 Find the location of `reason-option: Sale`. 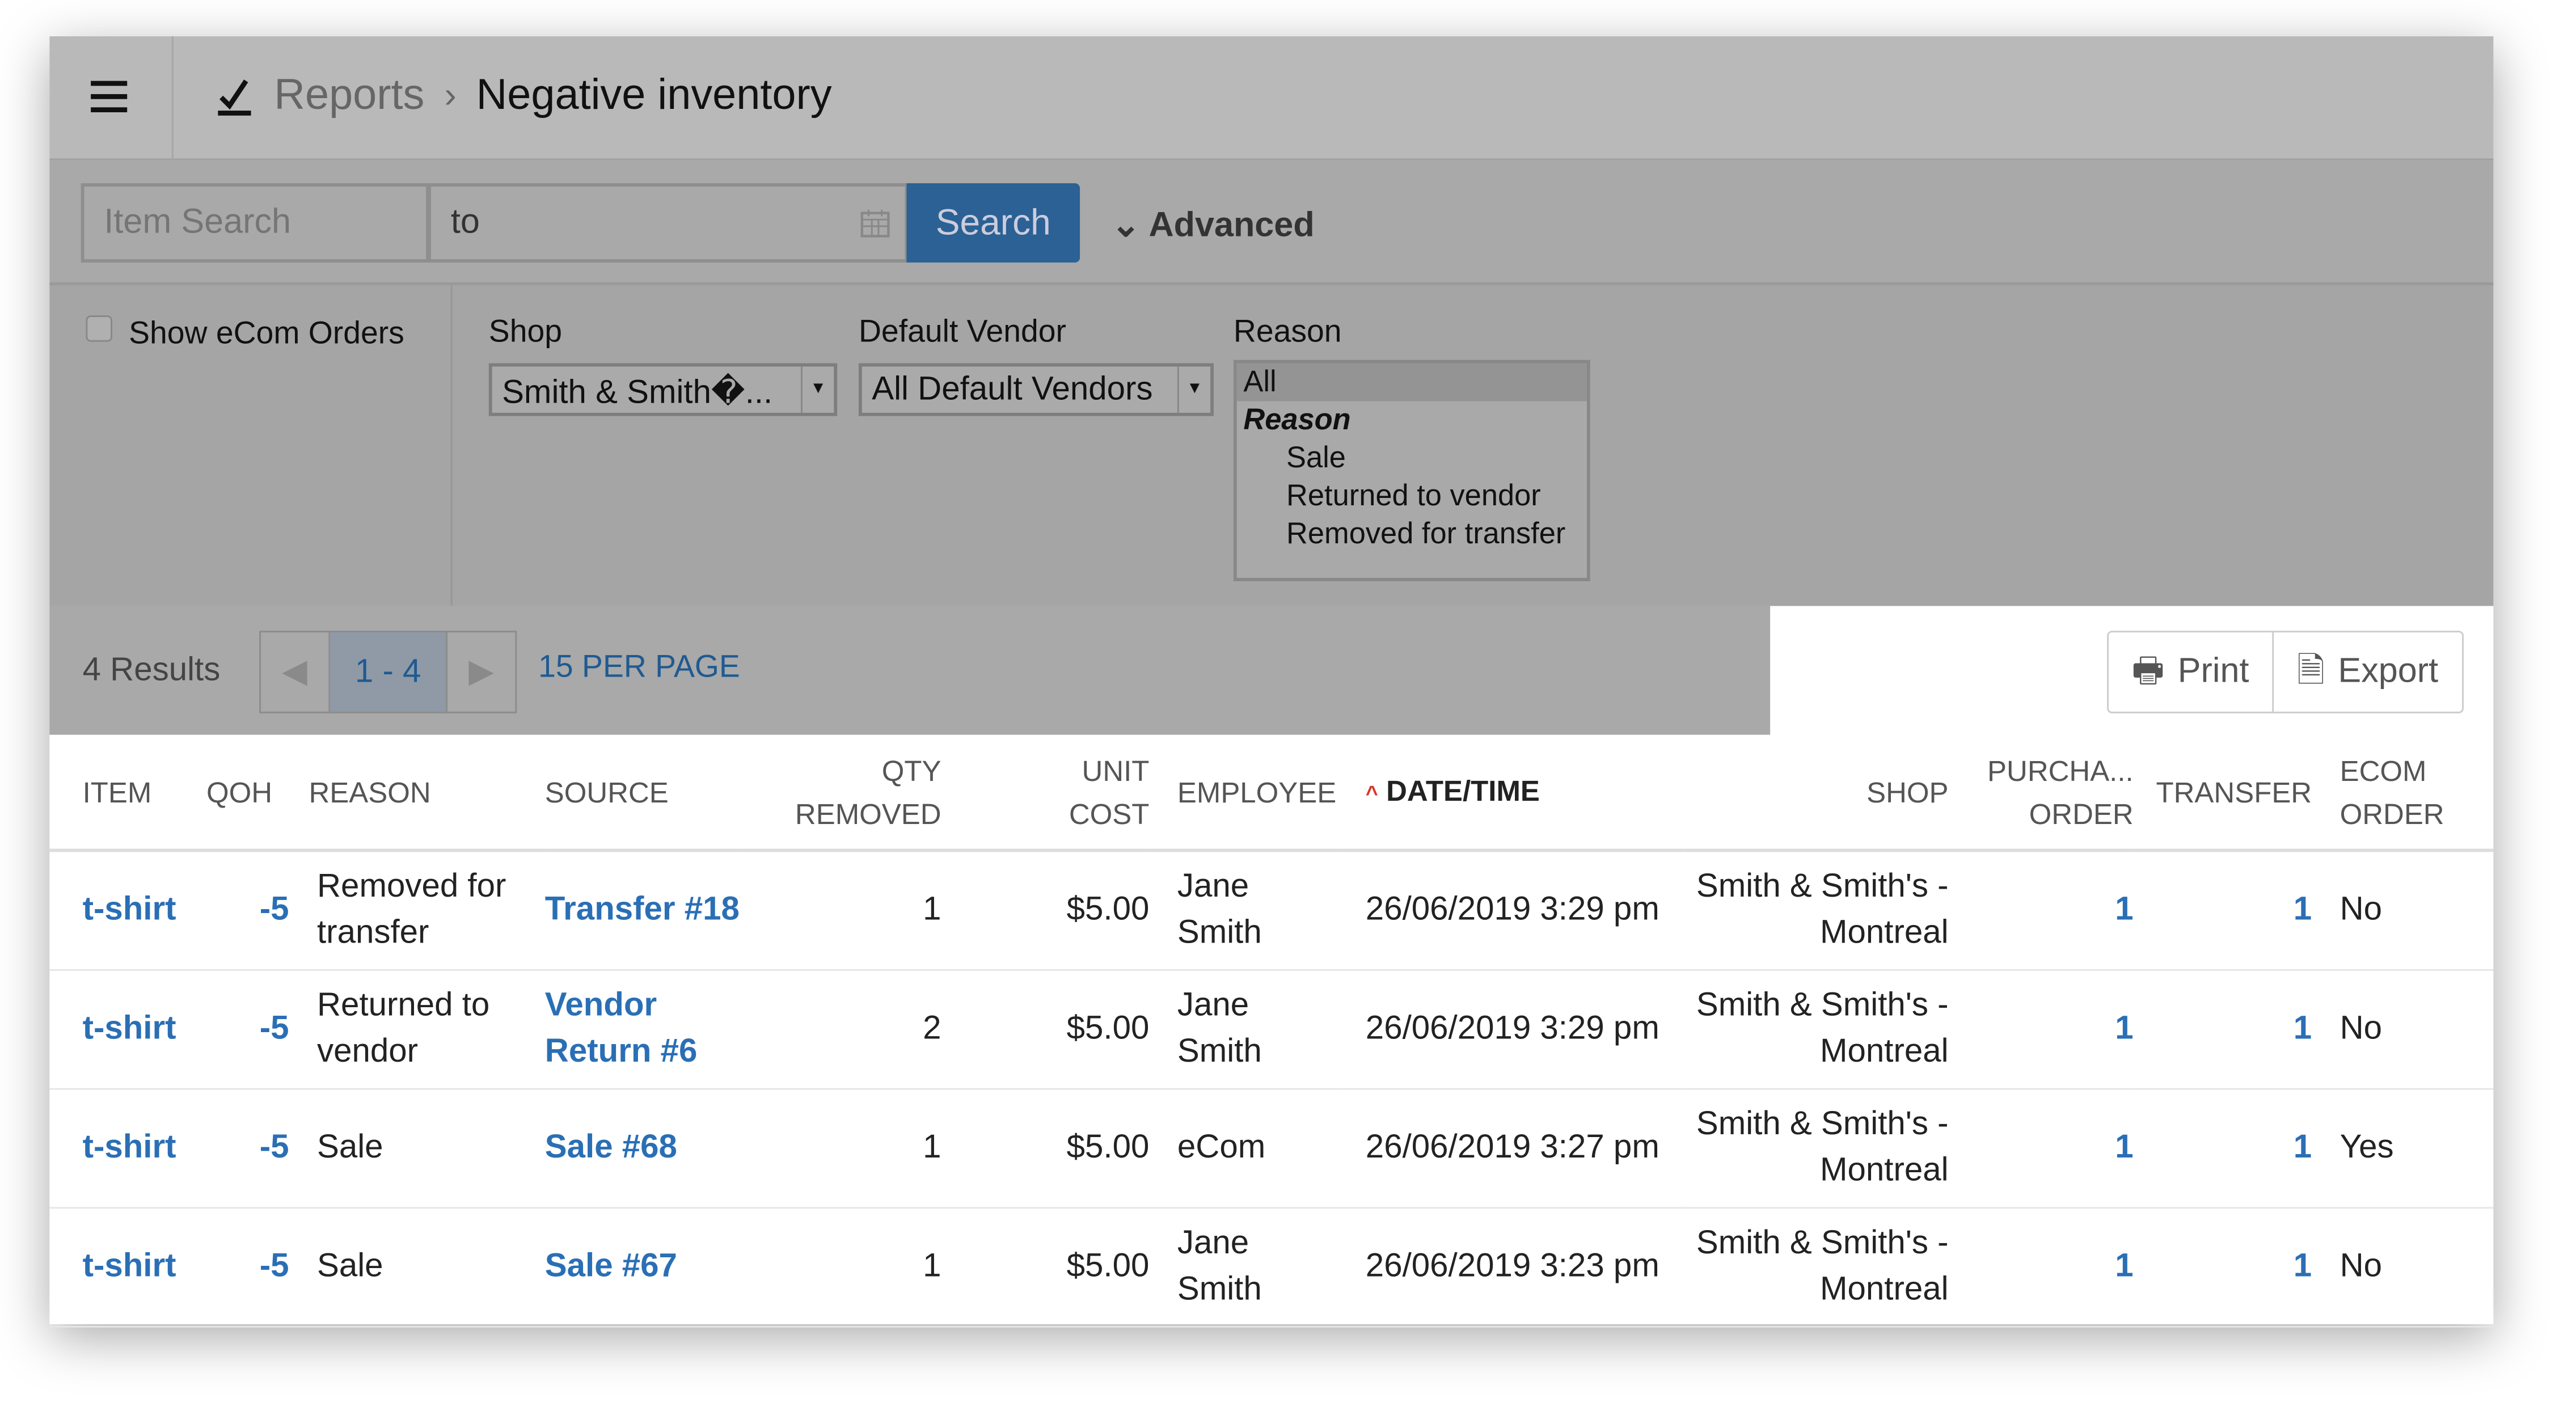

reason-option: Sale is located at coordinates (1412, 458).